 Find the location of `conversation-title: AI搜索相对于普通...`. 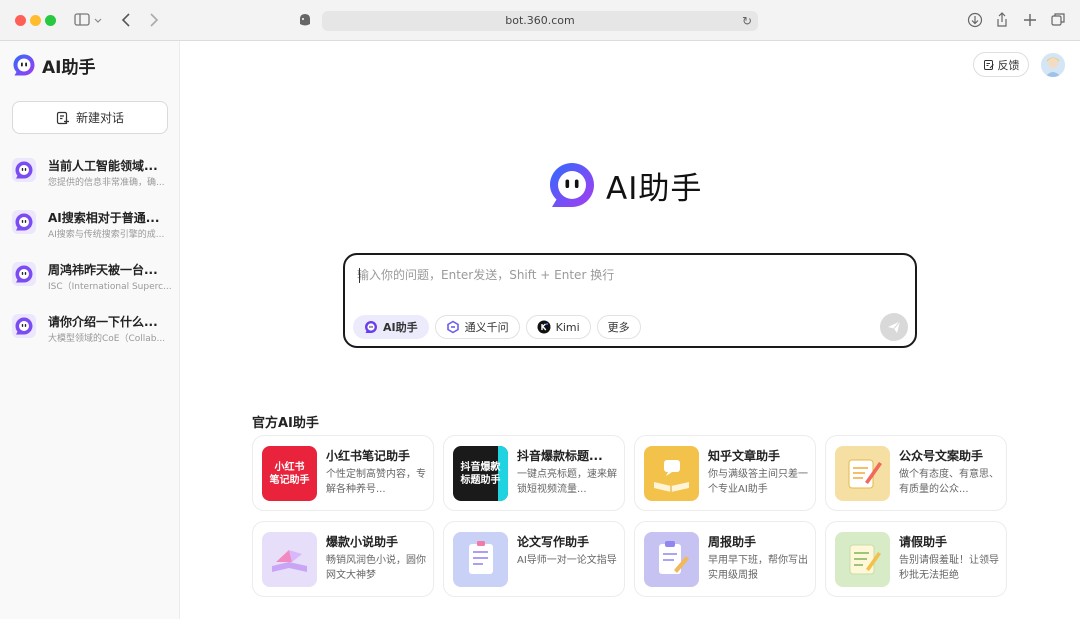

conversation-title: AI搜索相对于普通... is located at coordinates (104, 218).